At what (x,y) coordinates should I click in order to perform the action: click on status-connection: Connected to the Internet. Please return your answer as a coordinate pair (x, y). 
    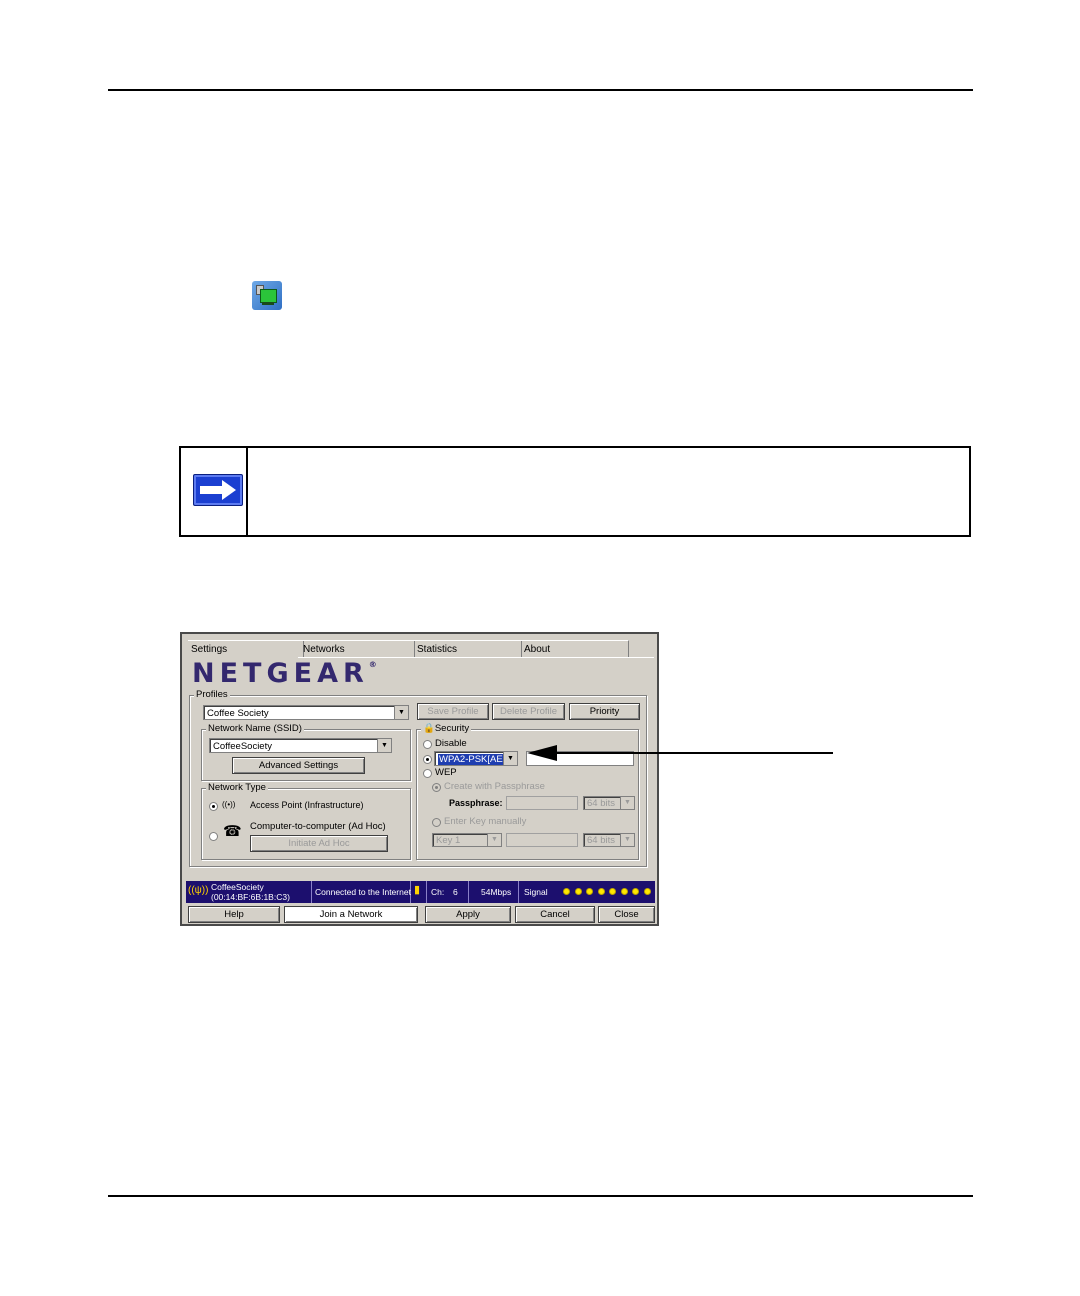
    Looking at the image, I should click on (363, 892).